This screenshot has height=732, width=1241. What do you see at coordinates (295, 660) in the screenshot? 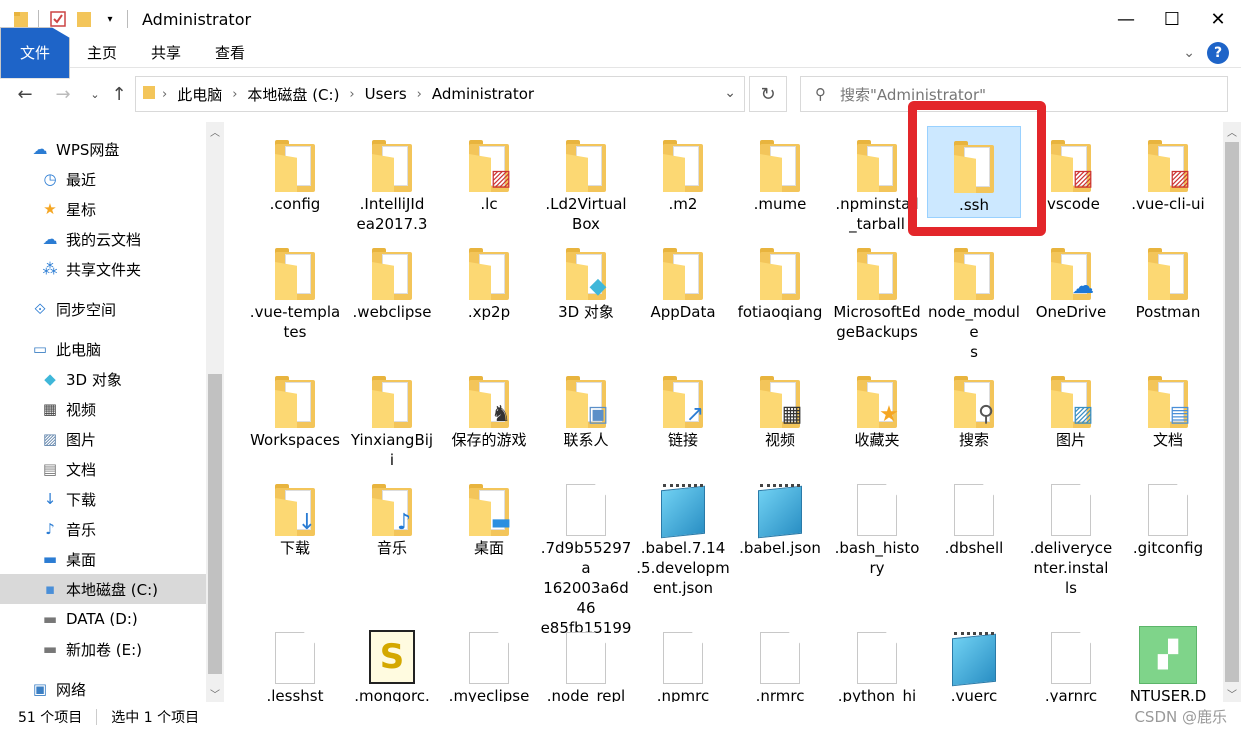
I see `file-item: .lesshst` at bounding box center [295, 660].